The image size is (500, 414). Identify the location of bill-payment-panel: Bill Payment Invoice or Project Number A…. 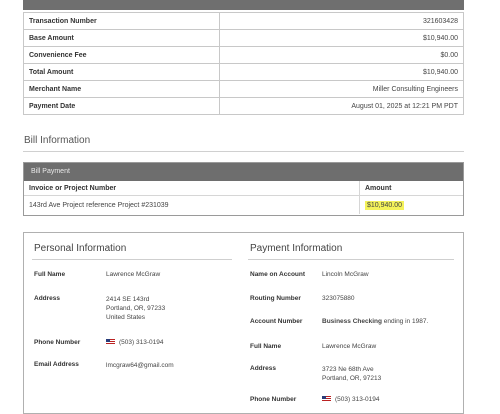
(243, 189).